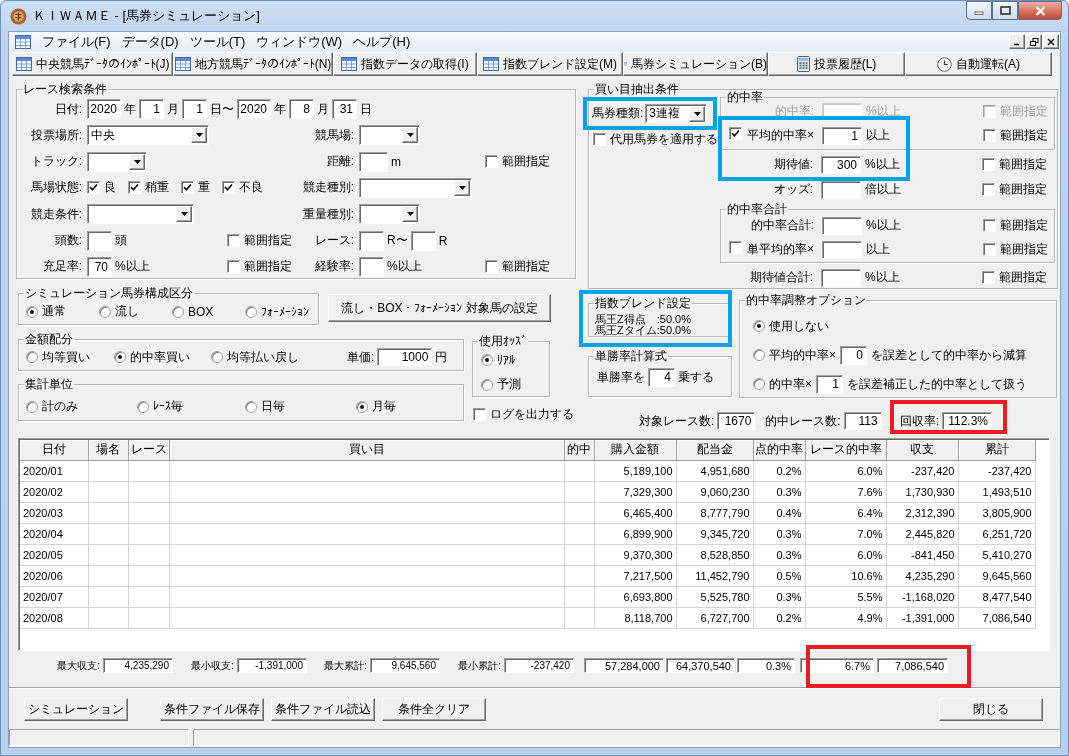 The height and width of the screenshot is (756, 1069). What do you see at coordinates (127, 311) in the screenshot?
I see `radio-label: 流し` at bounding box center [127, 311].